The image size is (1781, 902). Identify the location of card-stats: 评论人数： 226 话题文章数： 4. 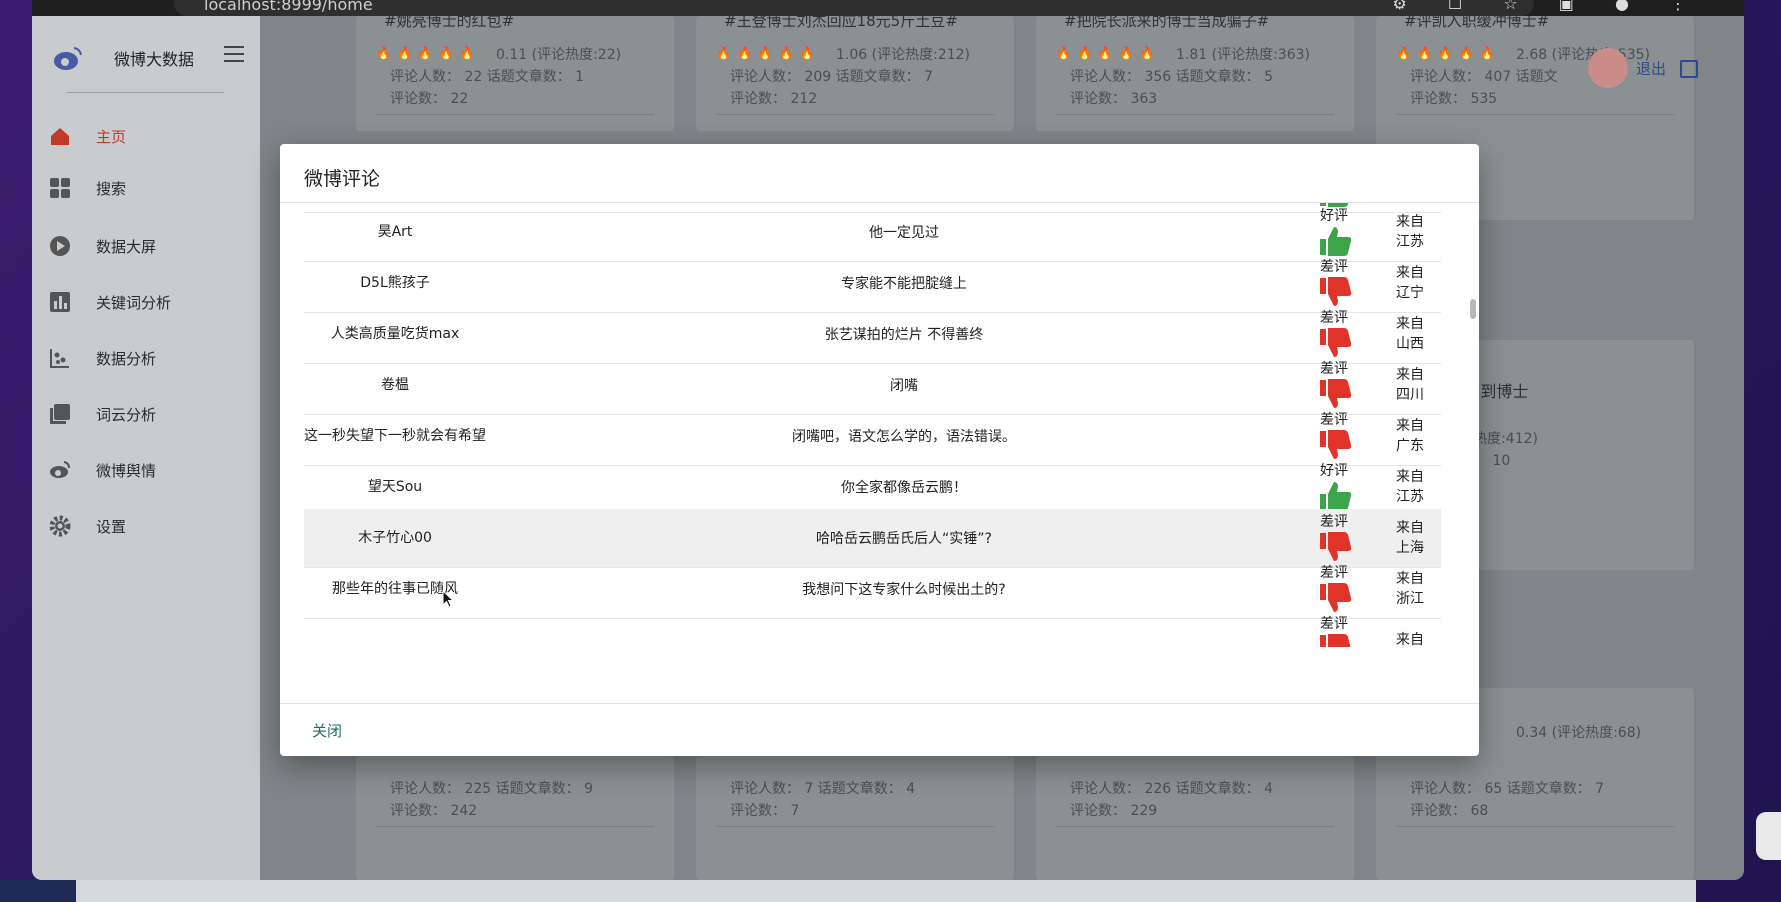
(1171, 789).